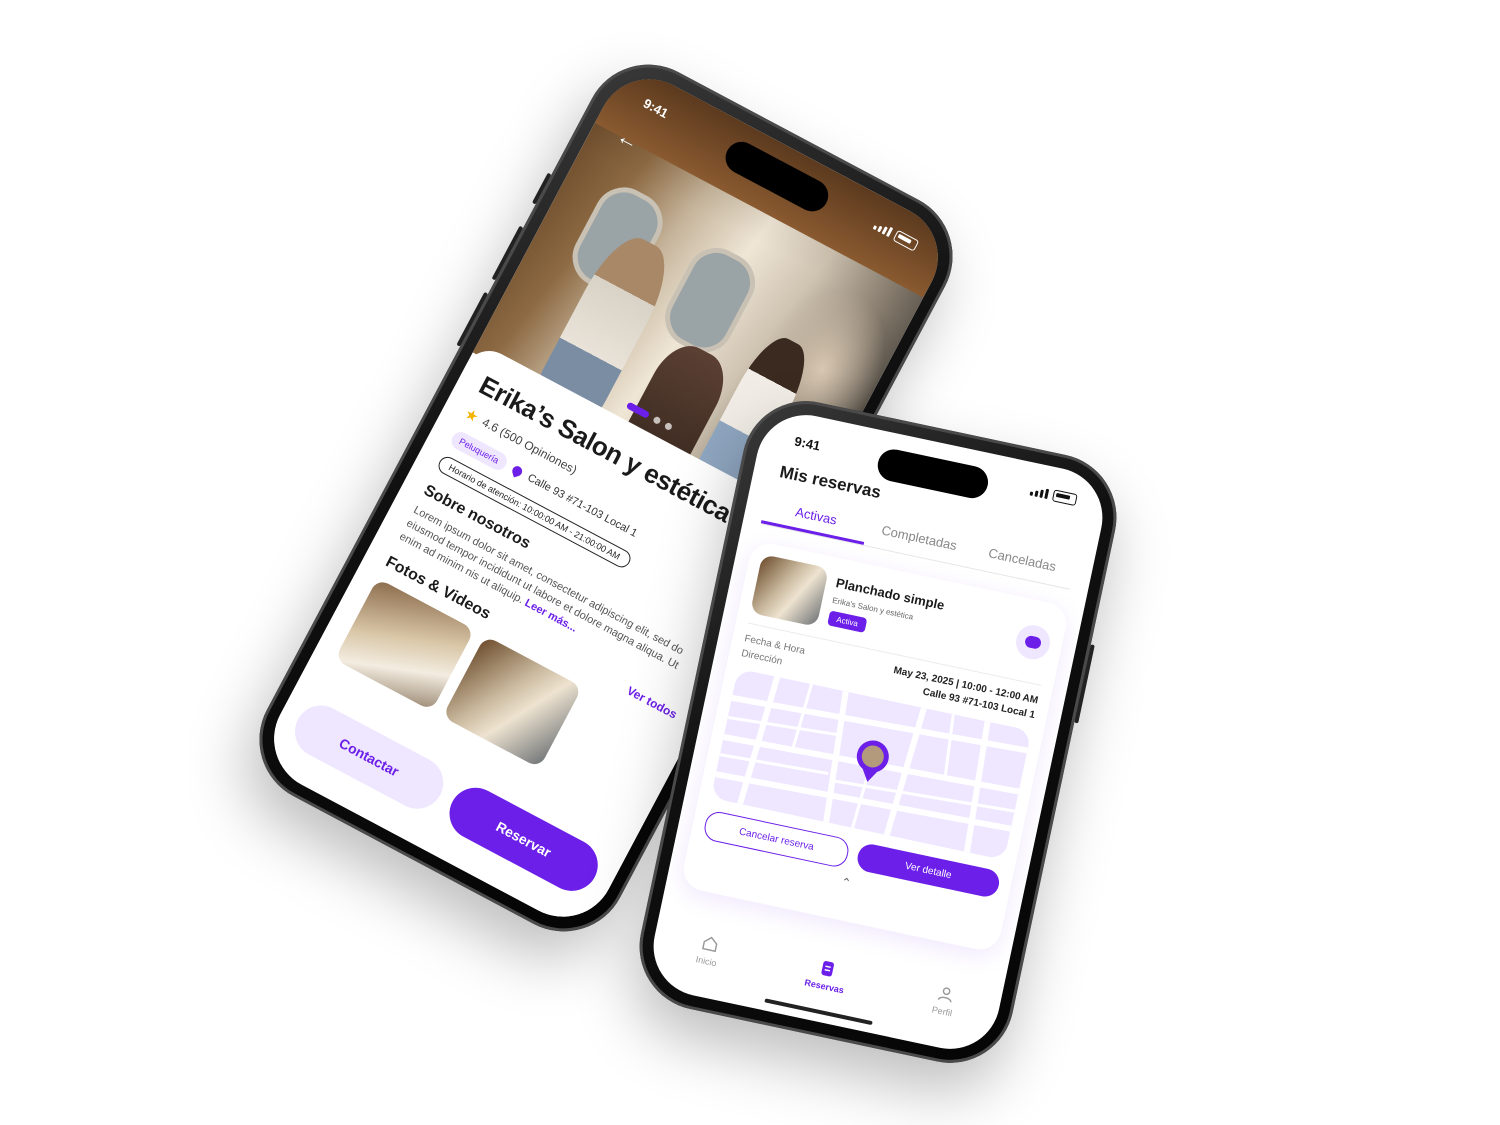  I want to click on dynamic-island, so click(932, 474).